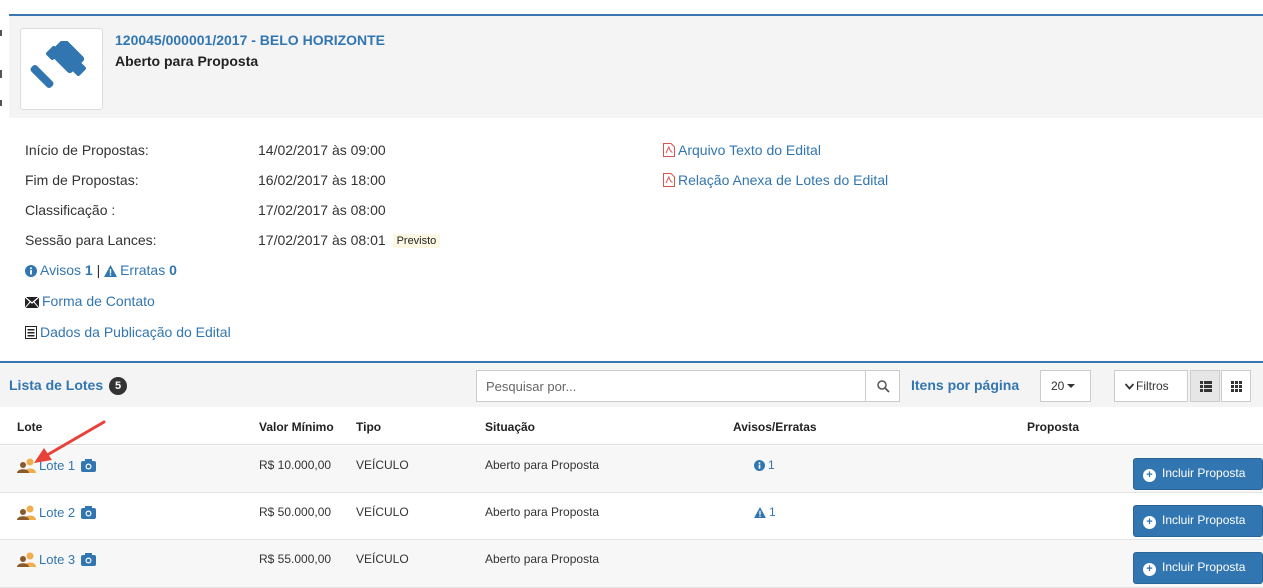 This screenshot has width=1263, height=588. I want to click on contato-row: Forma de Contato, so click(90, 301).